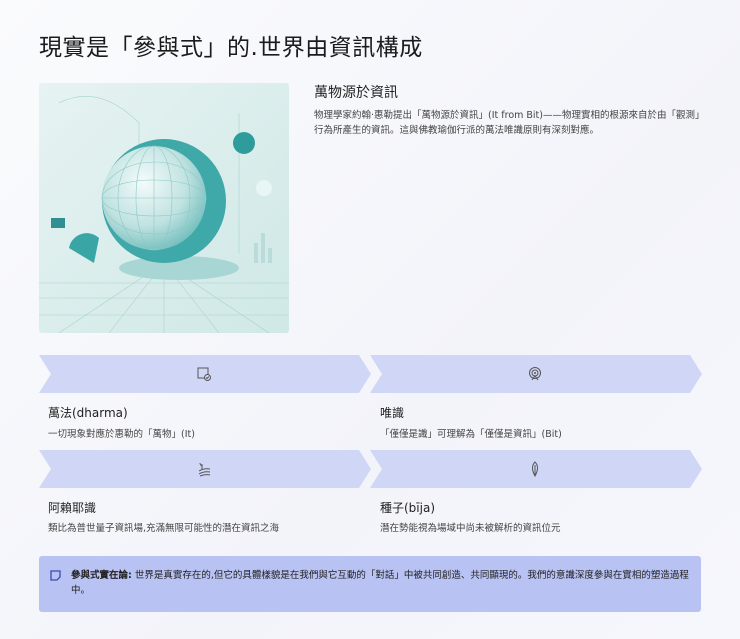 Image resolution: width=740 pixels, height=639 pixels. I want to click on chevron-dharma, so click(205, 374).